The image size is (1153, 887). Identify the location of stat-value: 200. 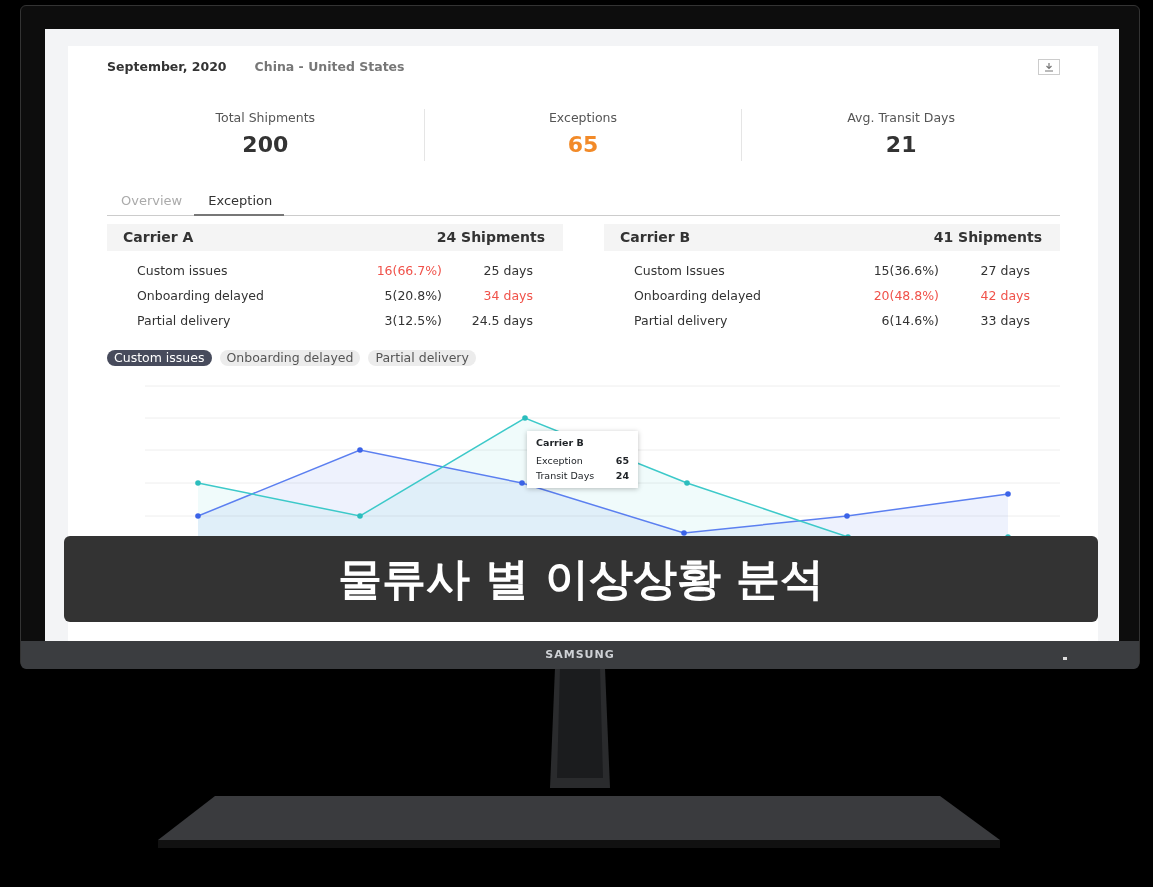
(265, 144).